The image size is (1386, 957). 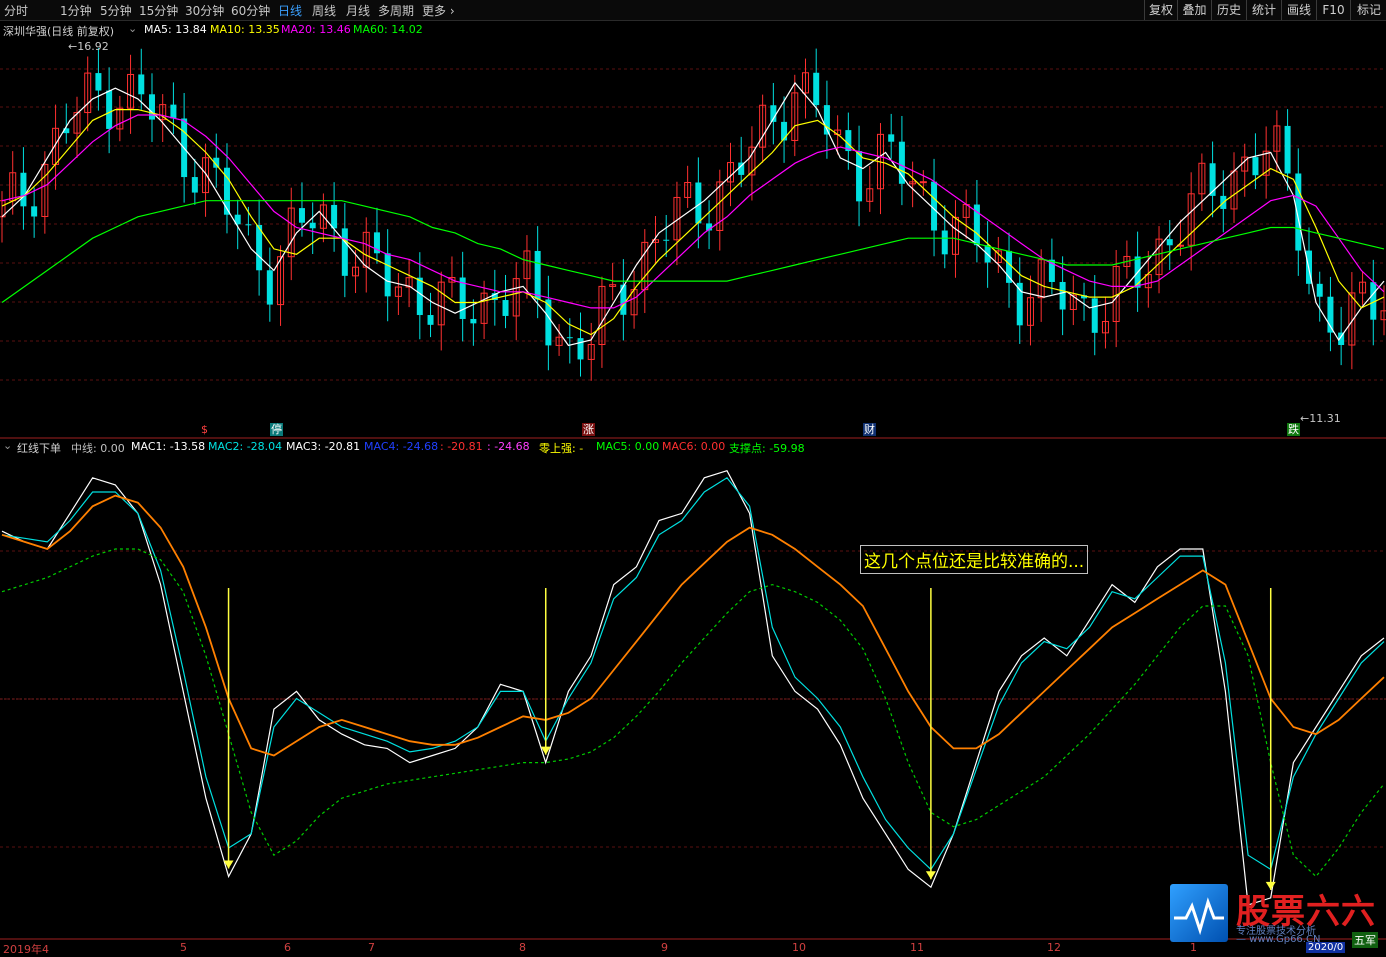 I want to click on indicator-name: 红线下单, so click(x=39, y=448).